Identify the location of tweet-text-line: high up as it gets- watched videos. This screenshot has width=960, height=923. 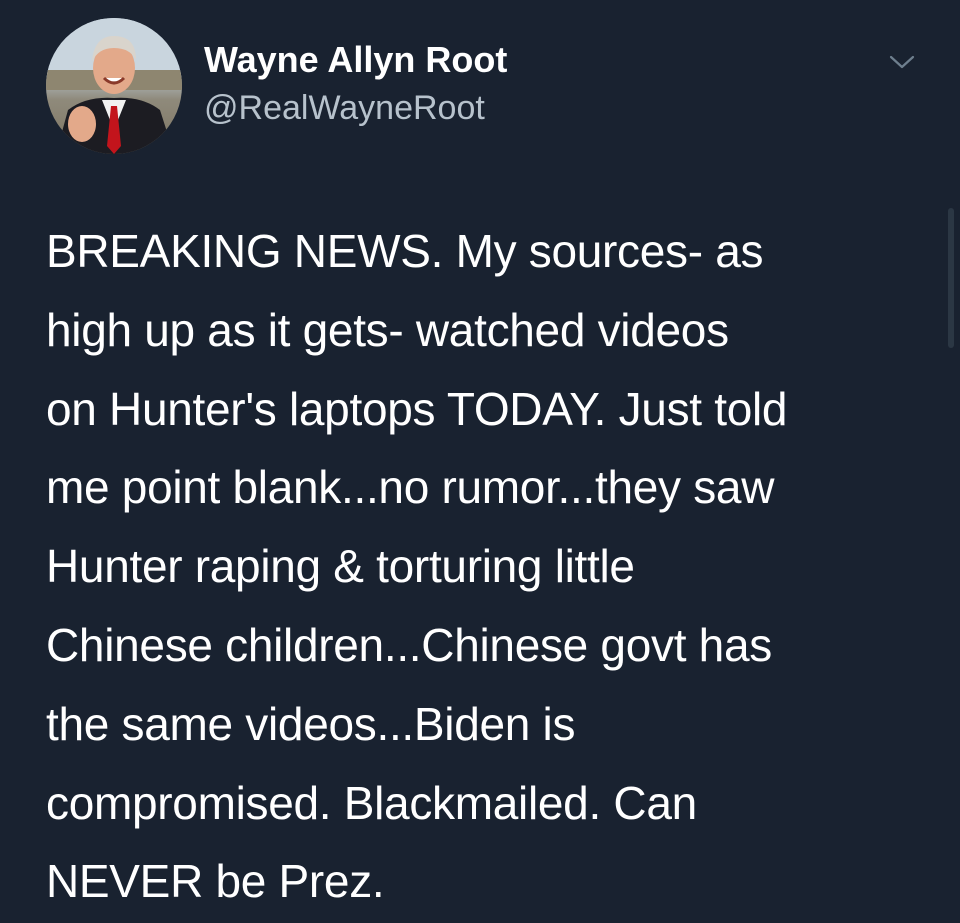
(387, 329).